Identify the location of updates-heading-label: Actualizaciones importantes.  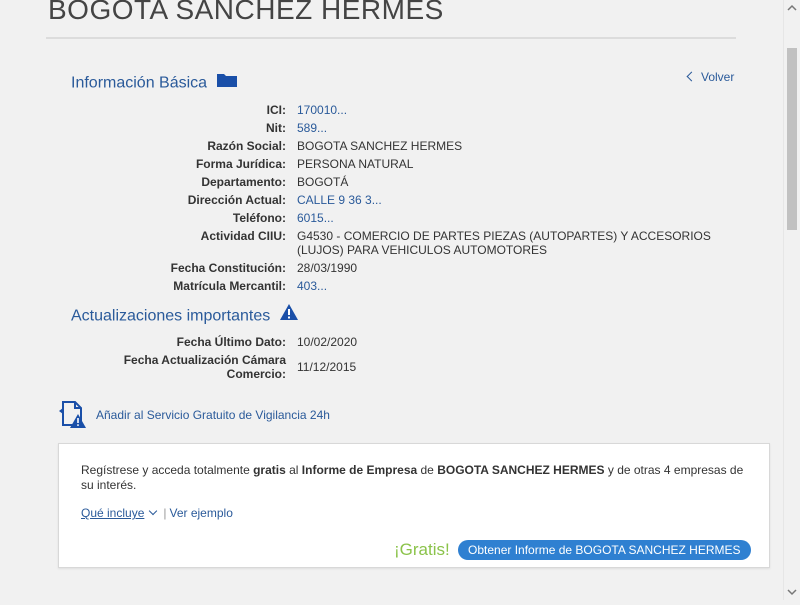
(171, 316).